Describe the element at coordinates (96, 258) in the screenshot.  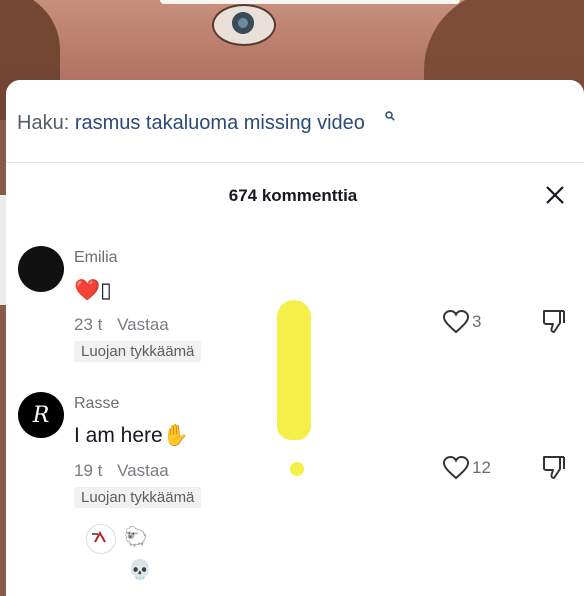
I see `comment-username: Emilia` at that location.